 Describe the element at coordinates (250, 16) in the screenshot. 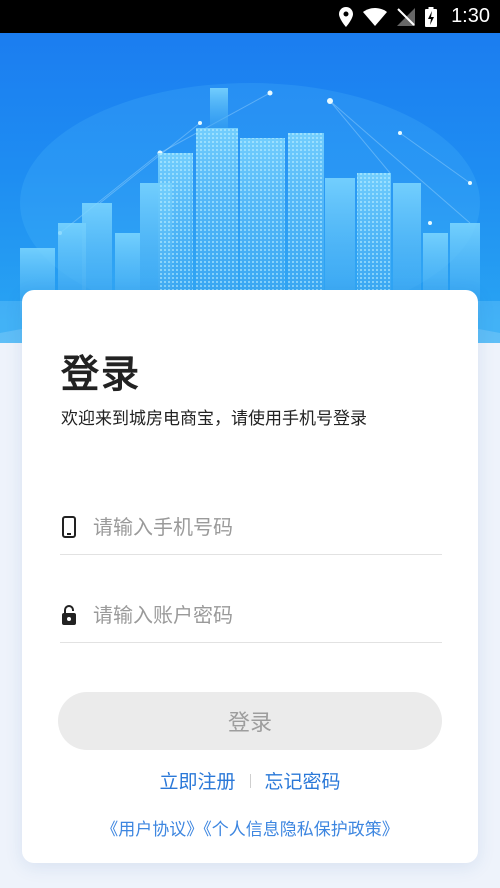

I see `status-bar: 1:30` at that location.